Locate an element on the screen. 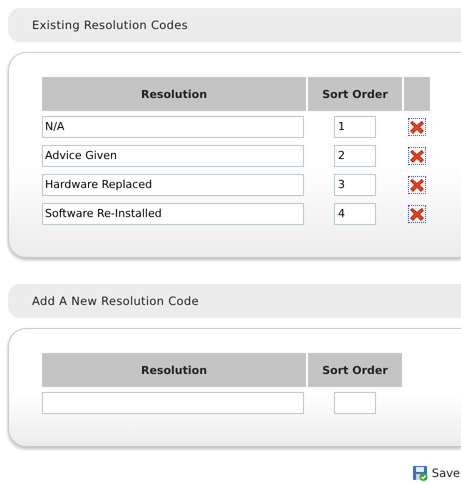 This screenshot has height=483, width=461. sort-order-field: 3 is located at coordinates (355, 185).